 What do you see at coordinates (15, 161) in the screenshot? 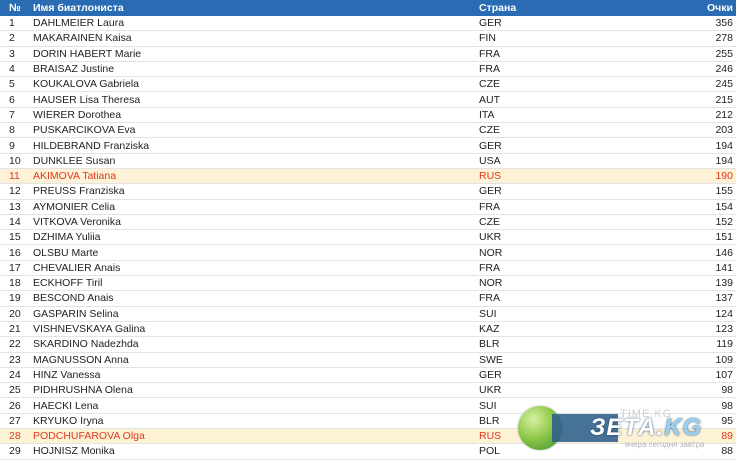
I see `row-num: 10` at bounding box center [15, 161].